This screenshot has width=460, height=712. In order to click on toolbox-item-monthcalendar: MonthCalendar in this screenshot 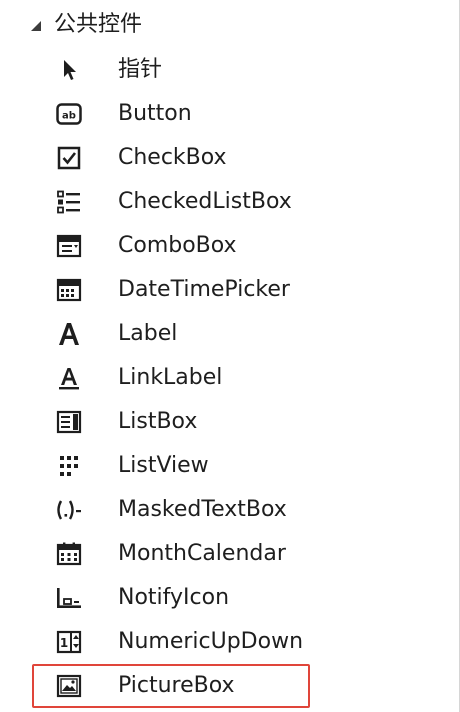, I will do `click(229, 554)`.